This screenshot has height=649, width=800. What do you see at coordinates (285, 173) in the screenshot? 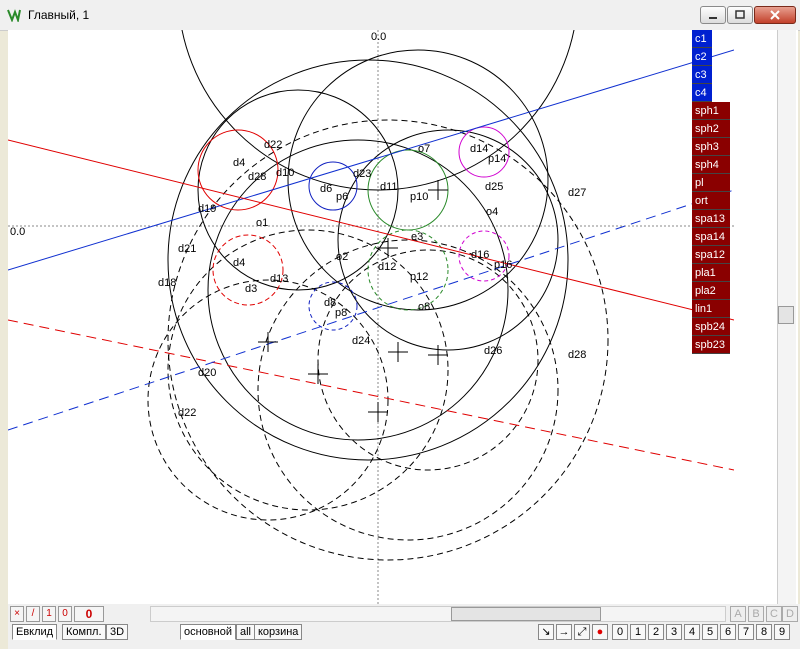
I see `label-d10: d10` at bounding box center [285, 173].